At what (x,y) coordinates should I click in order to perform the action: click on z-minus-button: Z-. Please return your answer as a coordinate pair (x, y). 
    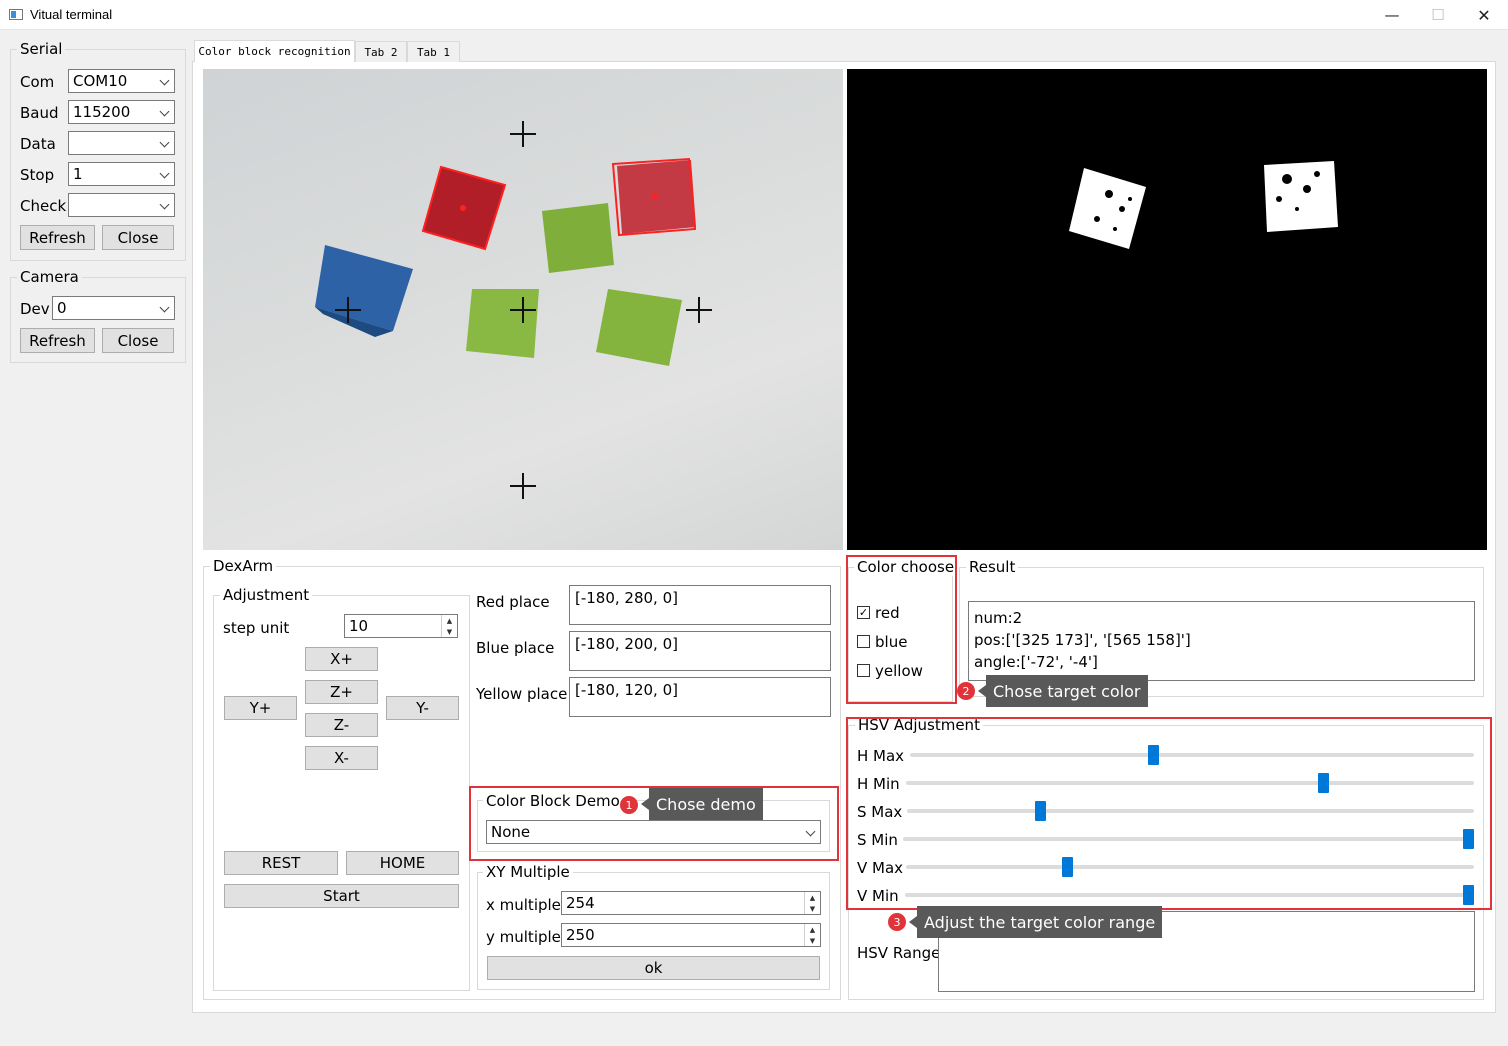
    Looking at the image, I should click on (341, 725).